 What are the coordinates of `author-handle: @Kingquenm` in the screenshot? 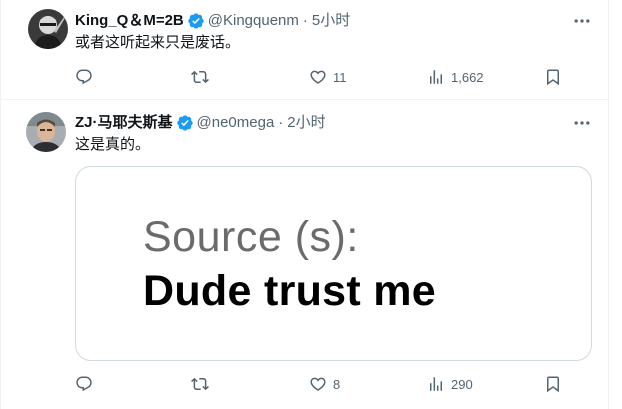 It's located at (253, 21).